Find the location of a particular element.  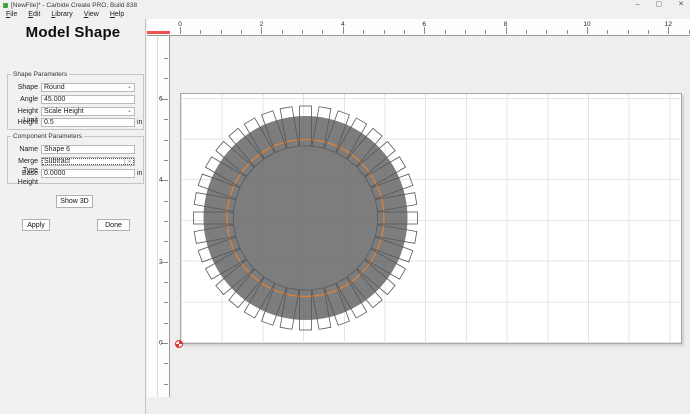

height-input-value: 0.5 is located at coordinates (49, 122).